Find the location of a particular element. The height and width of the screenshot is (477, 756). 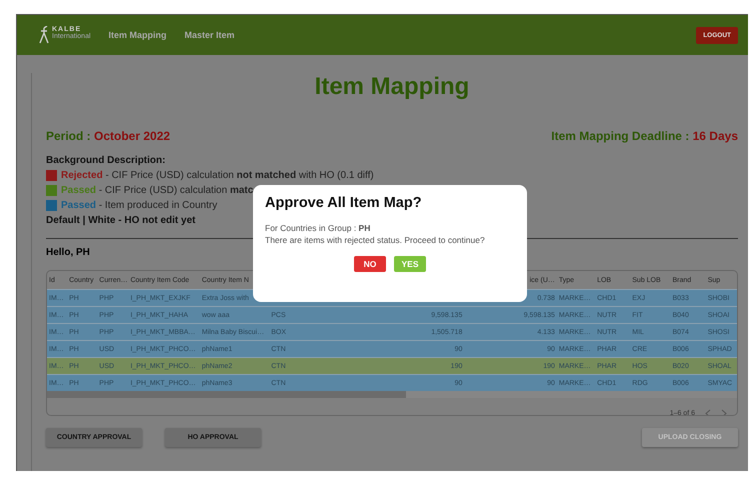

legend-text: Passed - Item produced in Country is located at coordinates (139, 205).